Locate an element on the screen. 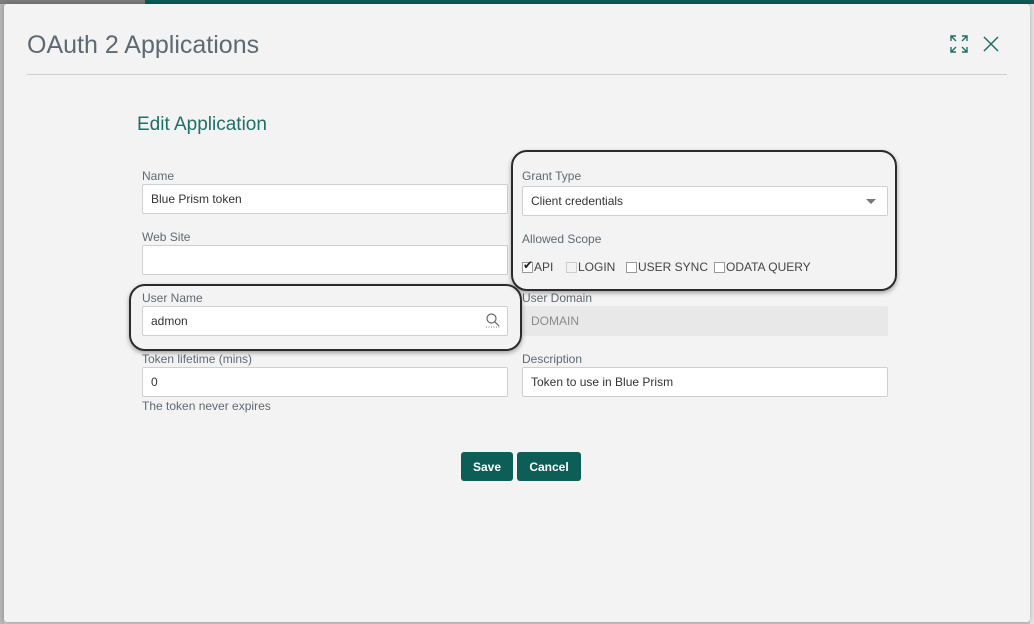 The image size is (1034, 624). scope-api-checkbox: ✔ API is located at coordinates (537, 267).